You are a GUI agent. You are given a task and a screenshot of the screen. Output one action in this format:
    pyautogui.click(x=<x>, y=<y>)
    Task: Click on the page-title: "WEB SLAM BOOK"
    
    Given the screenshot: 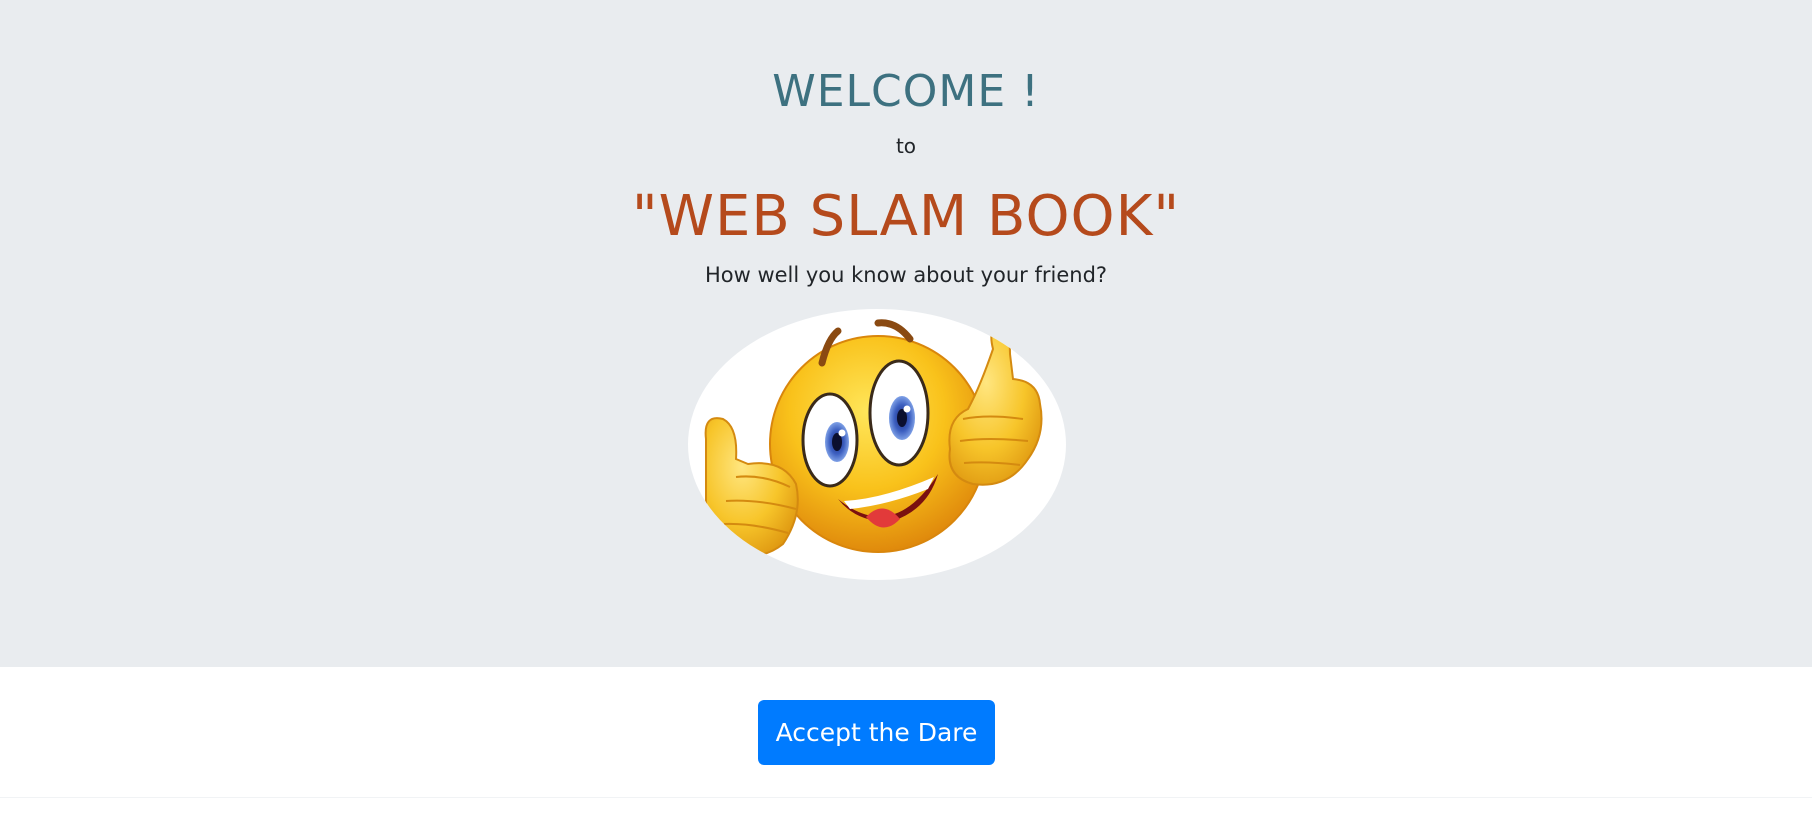 What is the action you would take?
    pyautogui.click(x=906, y=216)
    